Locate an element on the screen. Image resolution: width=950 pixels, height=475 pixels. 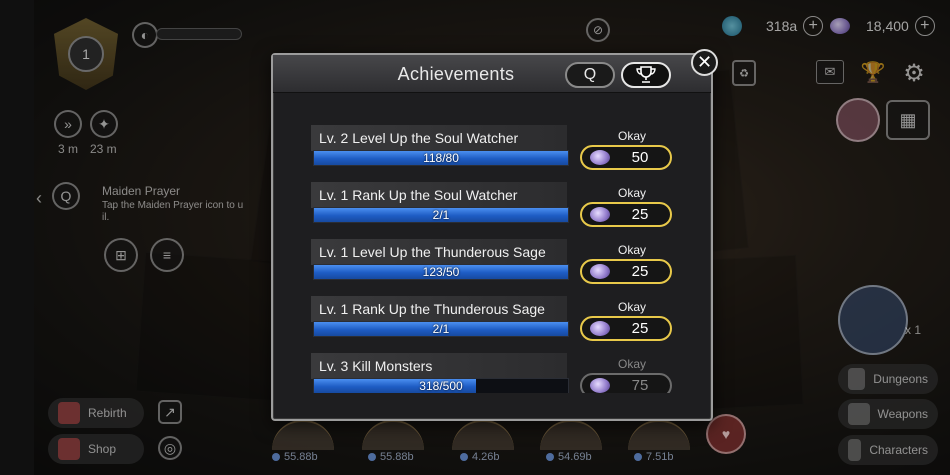
quest-desc: Tap the Maiden Prayer icon to u is located at coordinates (173, 205).